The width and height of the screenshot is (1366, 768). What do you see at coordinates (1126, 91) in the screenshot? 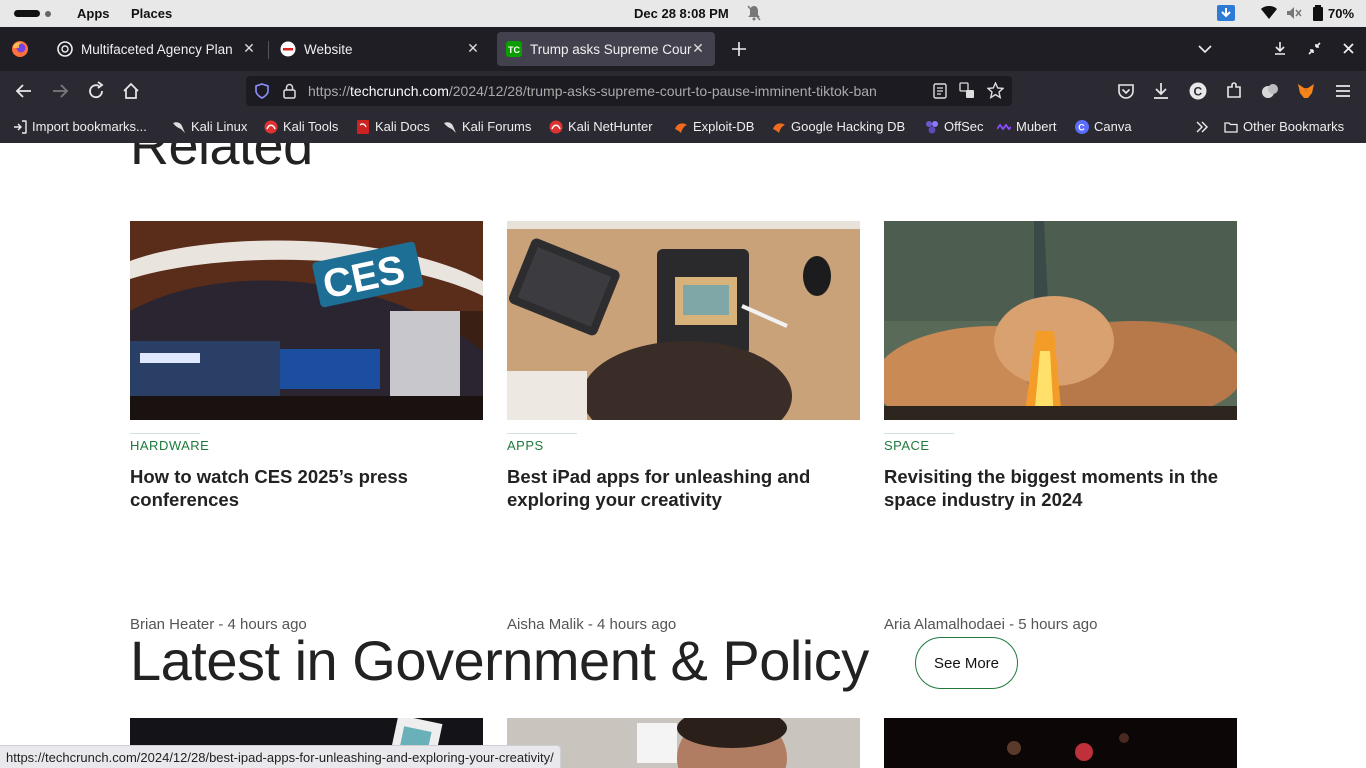
I see `pocket-icon` at bounding box center [1126, 91].